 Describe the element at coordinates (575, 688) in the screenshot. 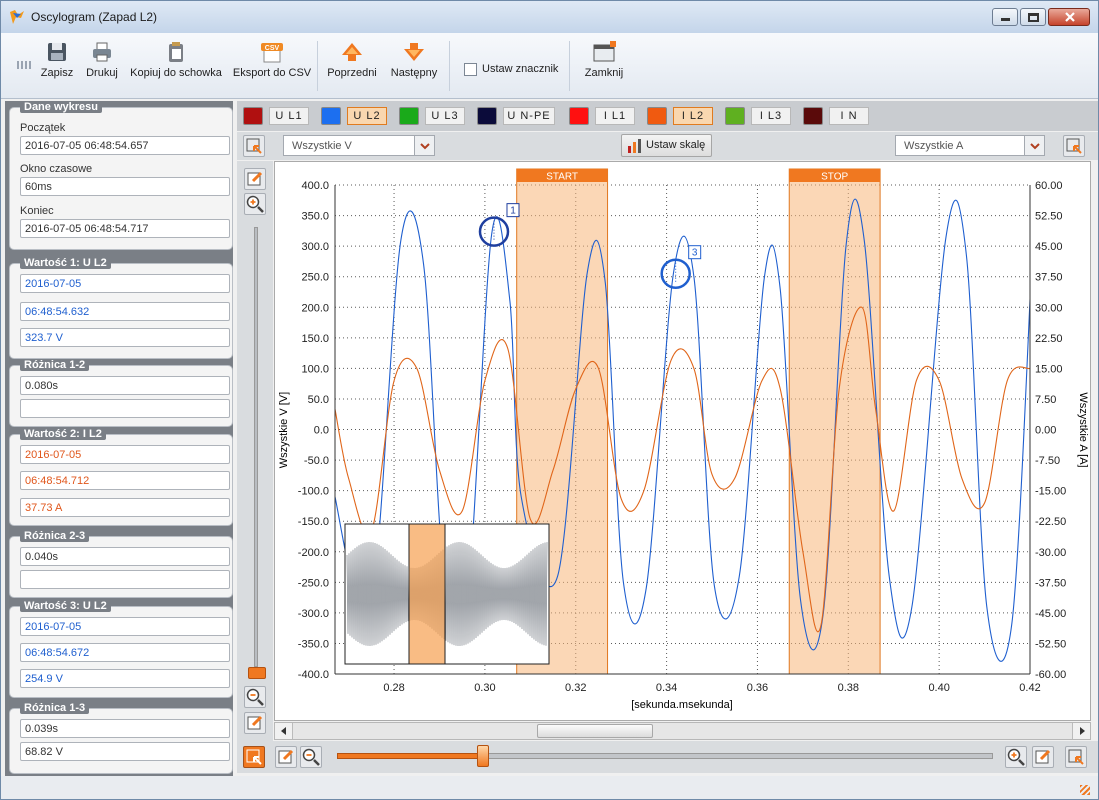

I see `x-tick-label: 0.32` at that location.